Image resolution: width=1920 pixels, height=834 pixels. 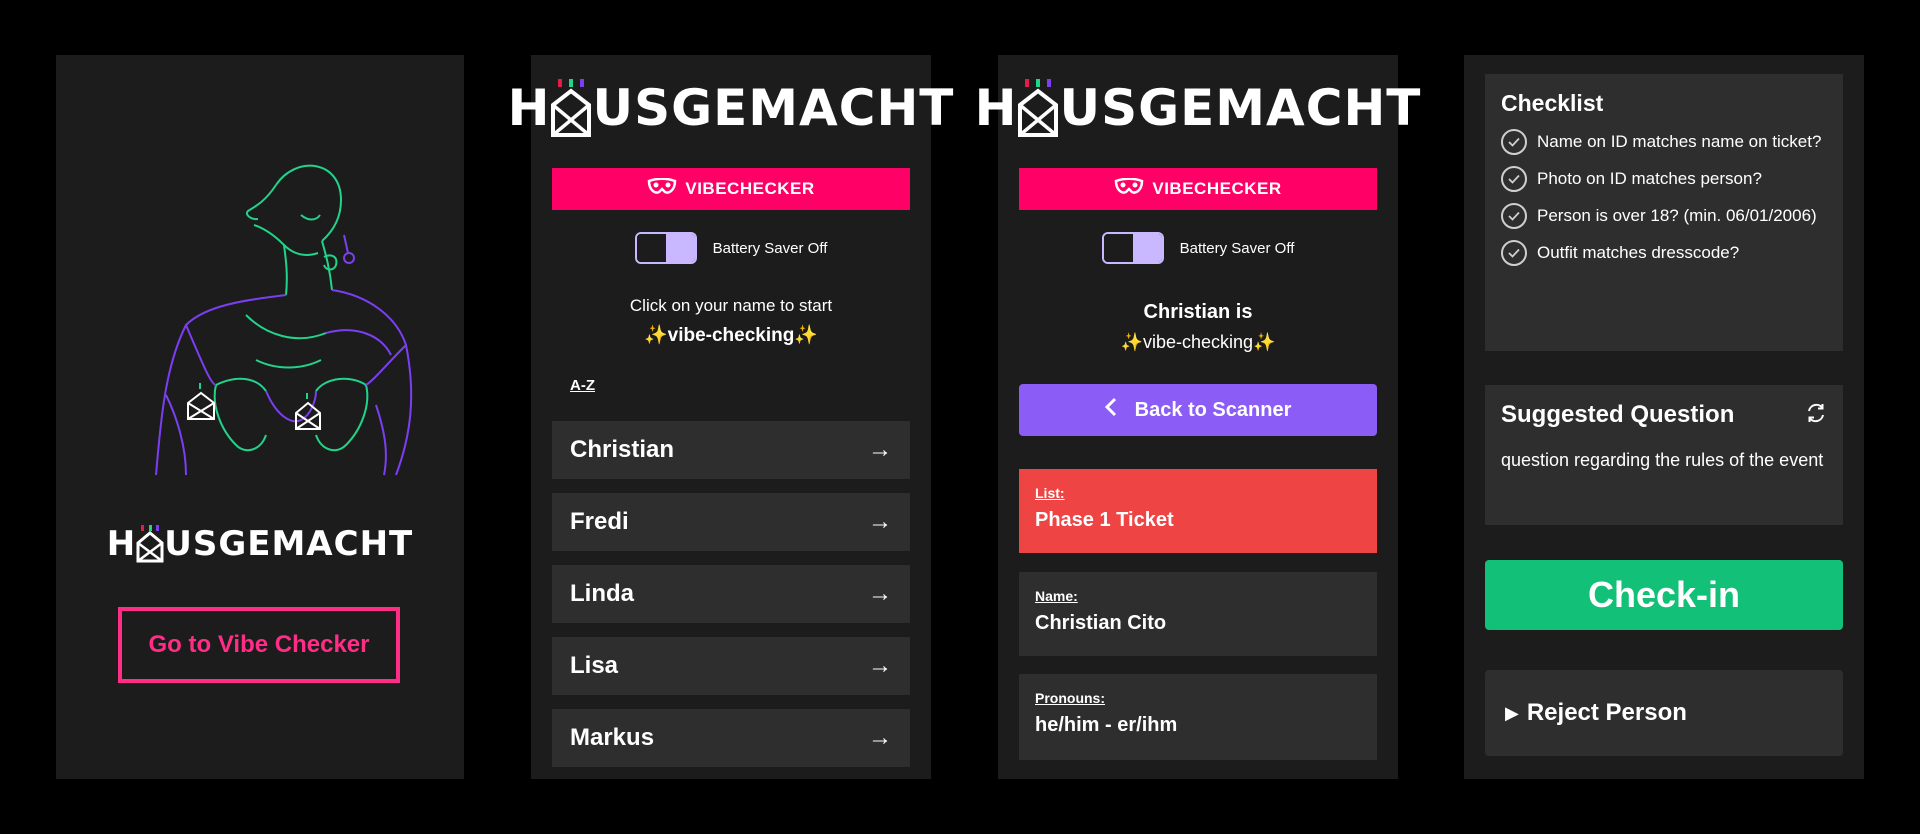 What do you see at coordinates (731, 522) in the screenshot?
I see `list-item: Fredi →` at bounding box center [731, 522].